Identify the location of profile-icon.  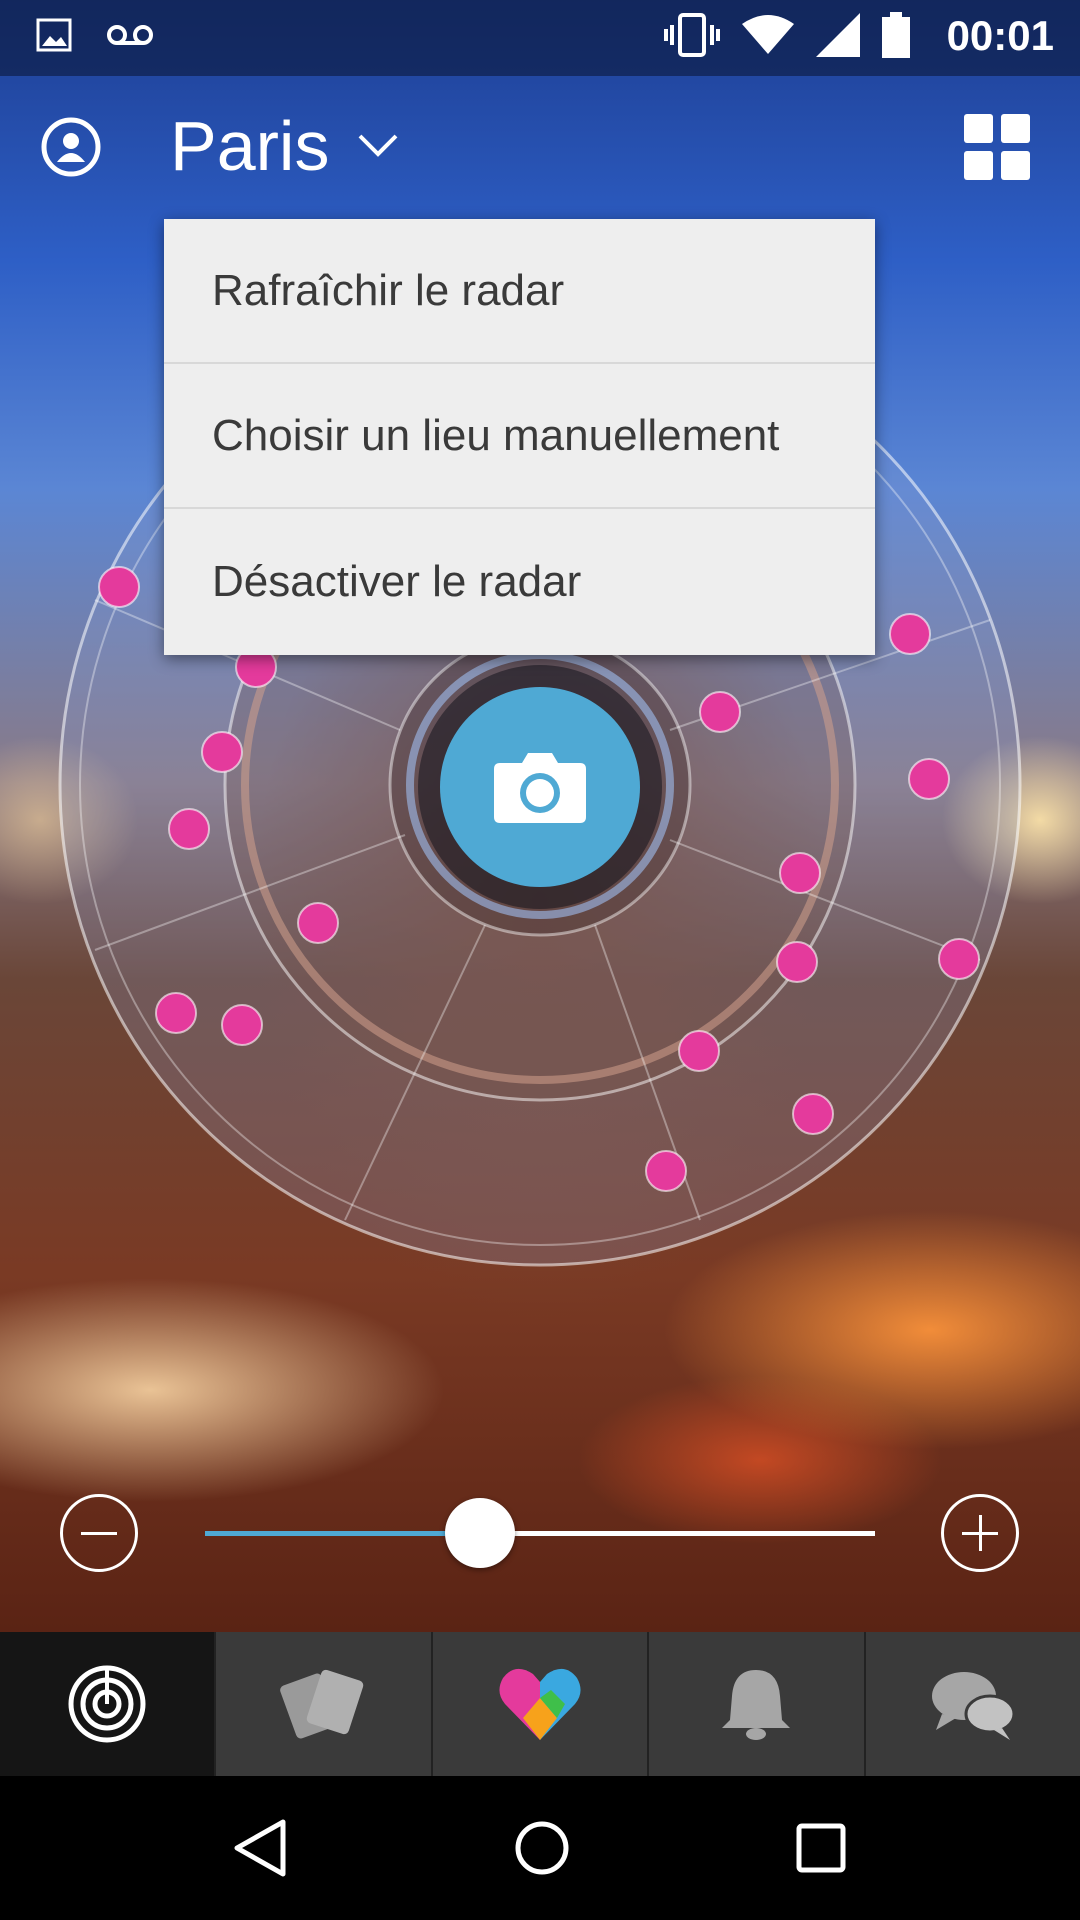
(71, 147).